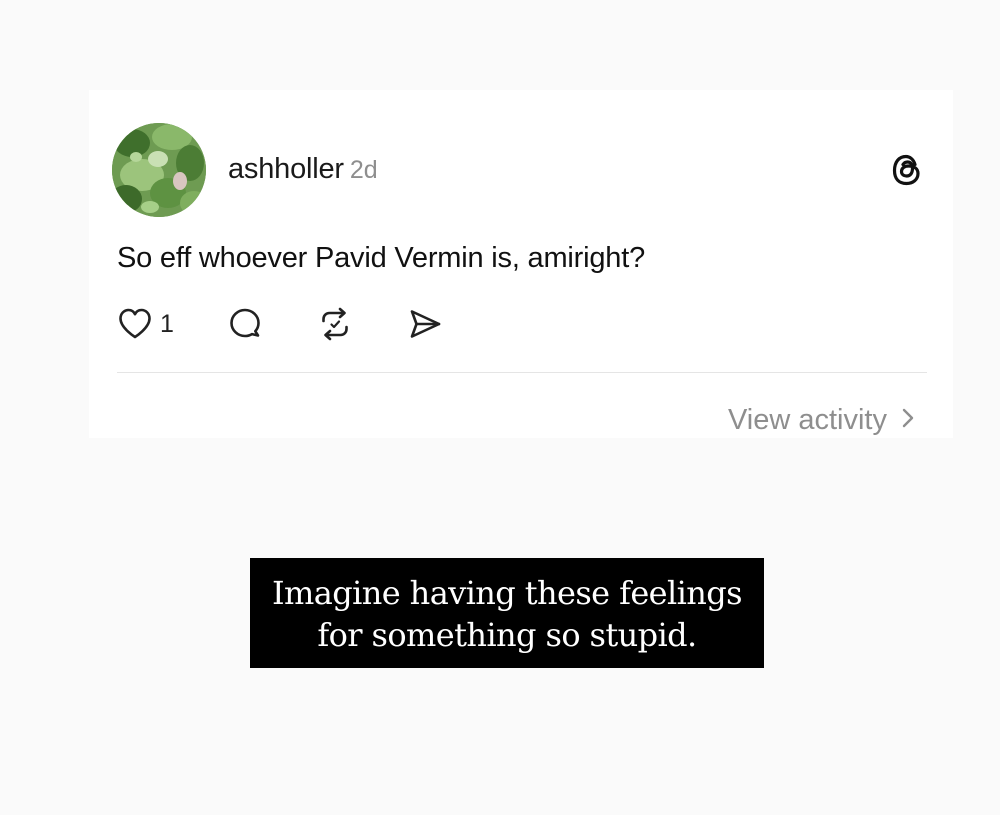  I want to click on repost-arrows-icon, so click(335, 324).